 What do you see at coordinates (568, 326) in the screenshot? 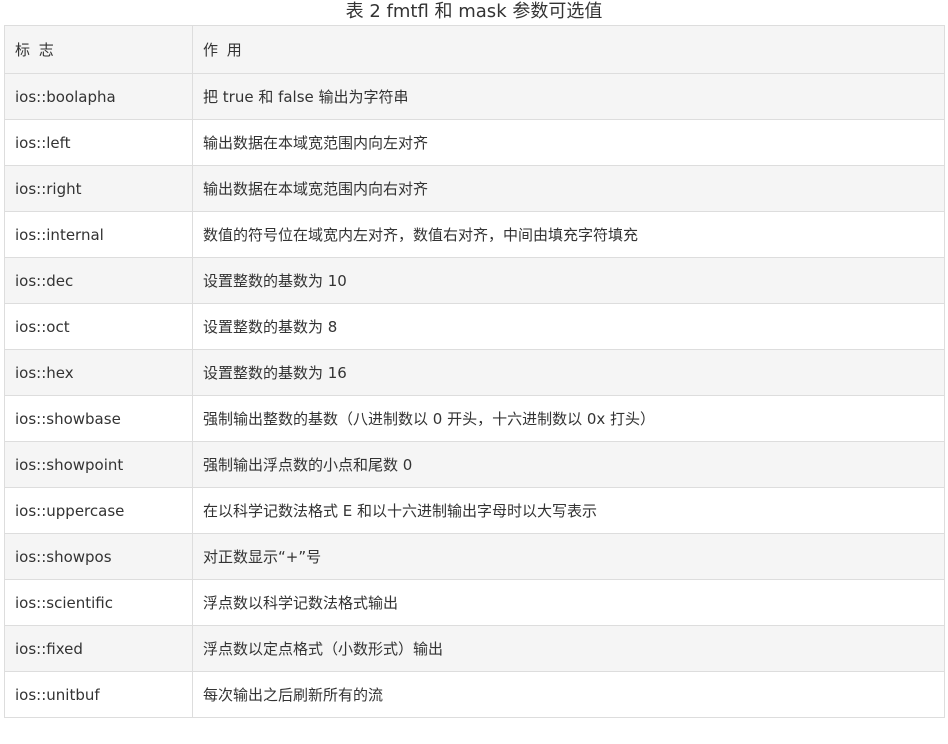
I see `description-cell: 设置整数的基数为 8` at bounding box center [568, 326].